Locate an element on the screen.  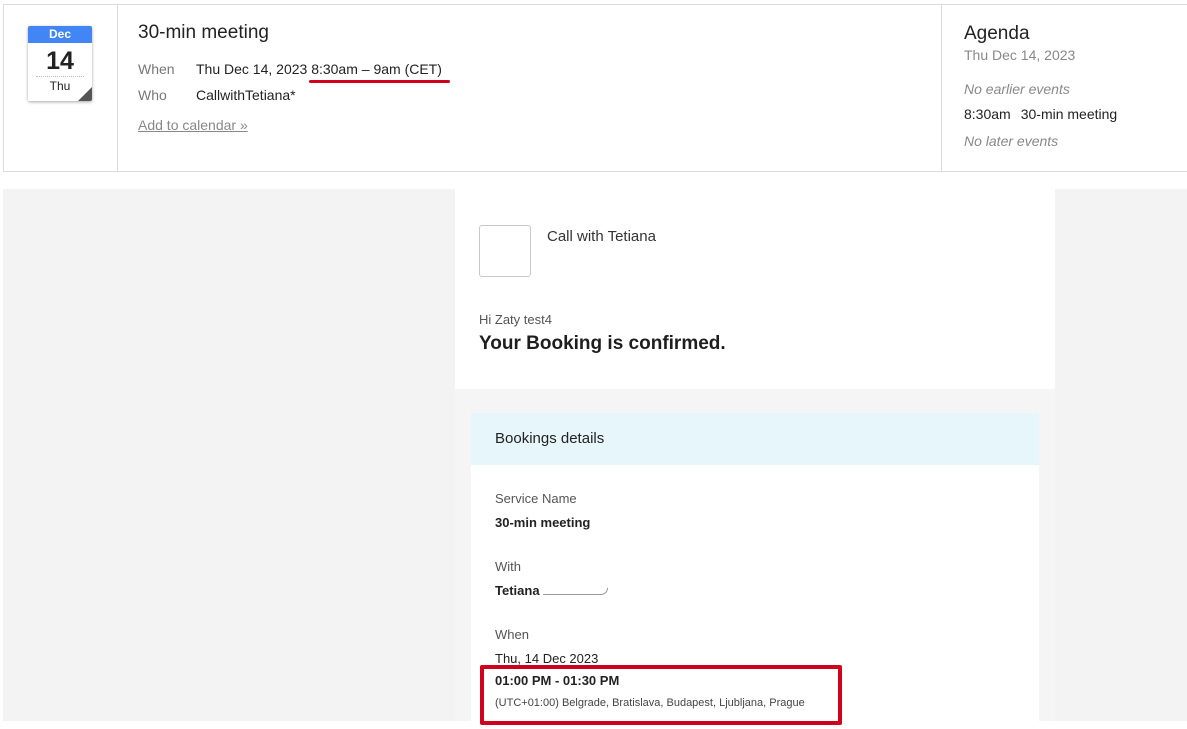
red-box-annotation is located at coordinates (661, 695).